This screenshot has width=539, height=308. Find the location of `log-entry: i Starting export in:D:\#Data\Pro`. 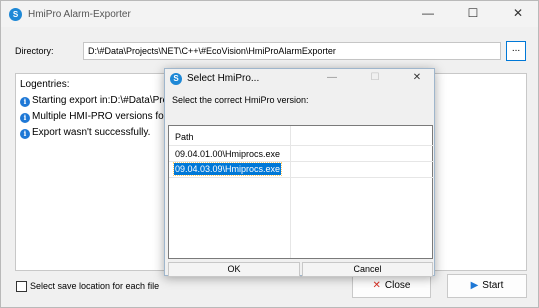

log-entry: i Starting export in:D:\#Data\Pro is located at coordinates (94, 101).